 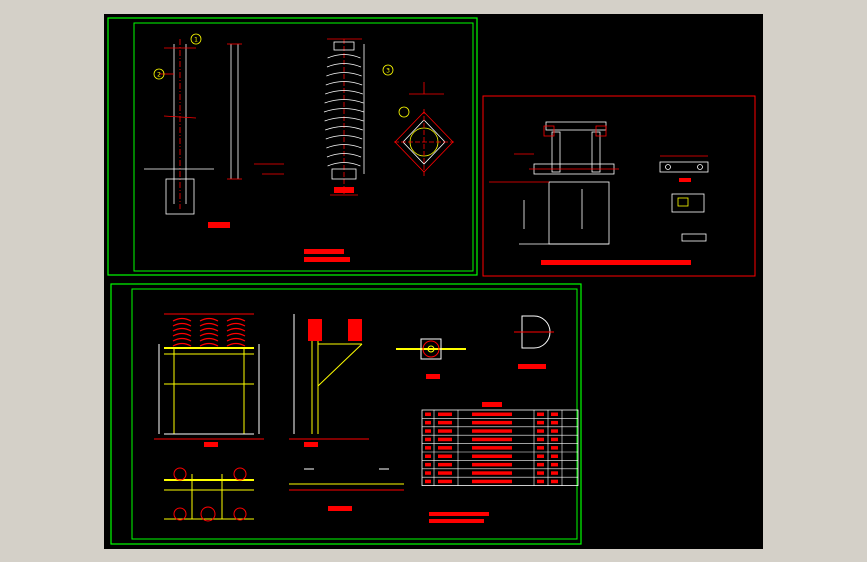 I want to click on section-strip-label, so click(x=340, y=508).